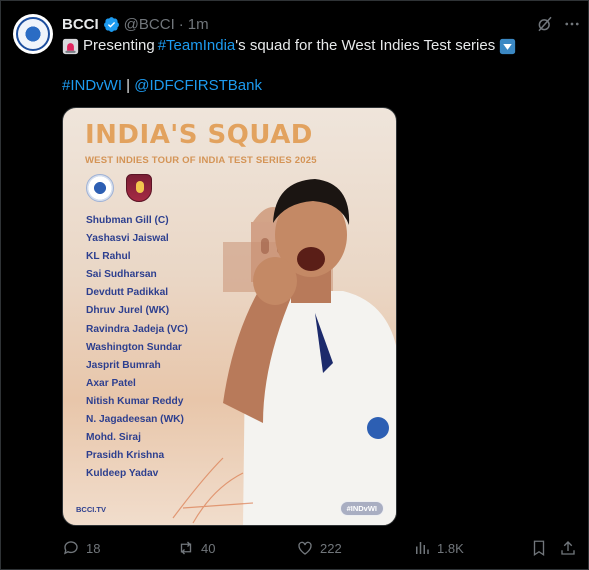  Describe the element at coordinates (121, 275) in the screenshot. I see `player-item: Sai Sudharsan` at that location.